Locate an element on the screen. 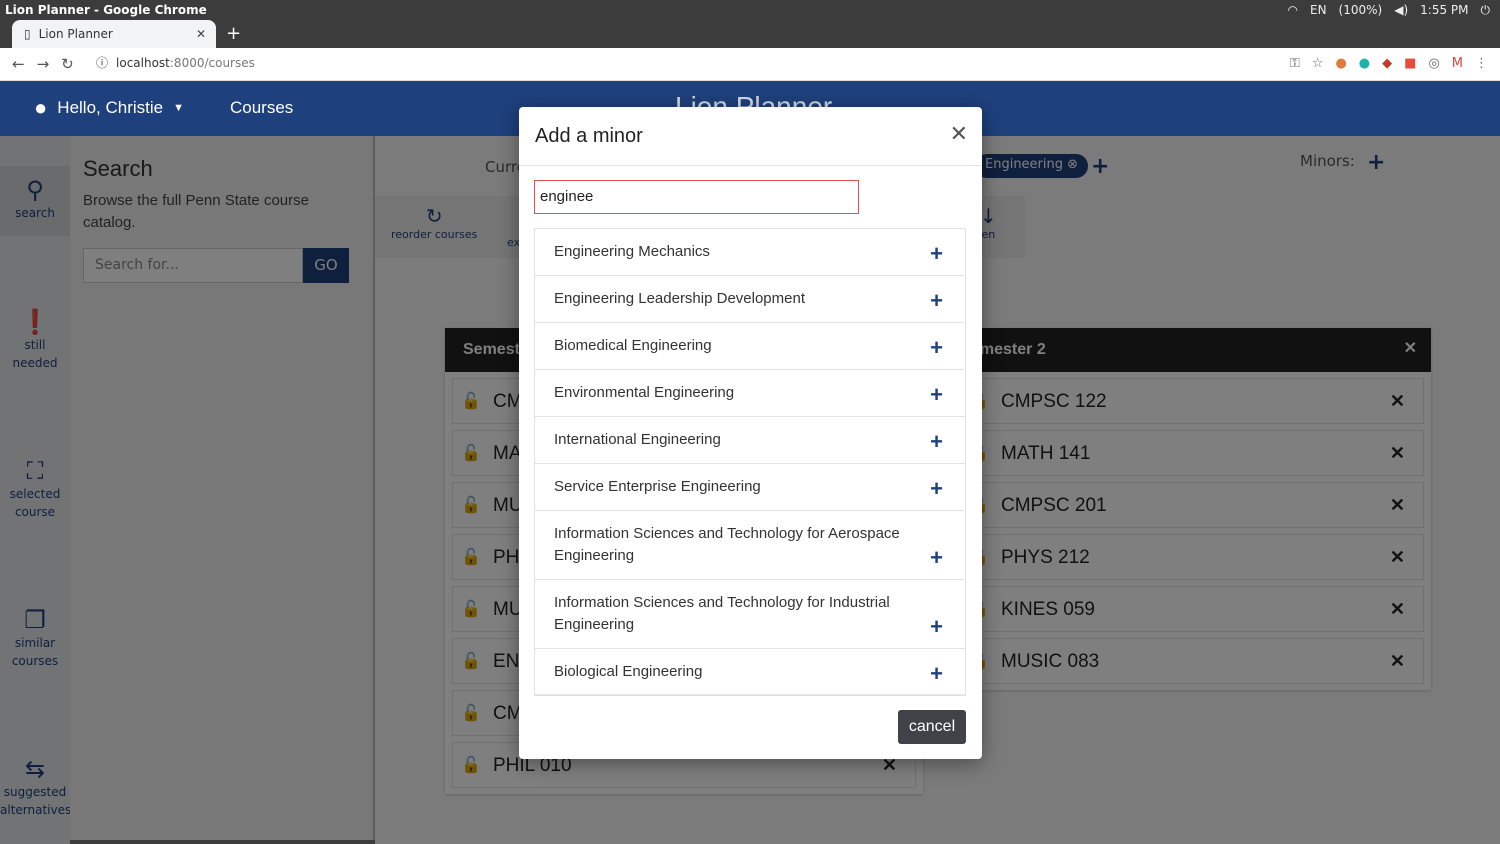 The image size is (1500, 844). minor-result-item: Biological Engineering + is located at coordinates (750, 672).